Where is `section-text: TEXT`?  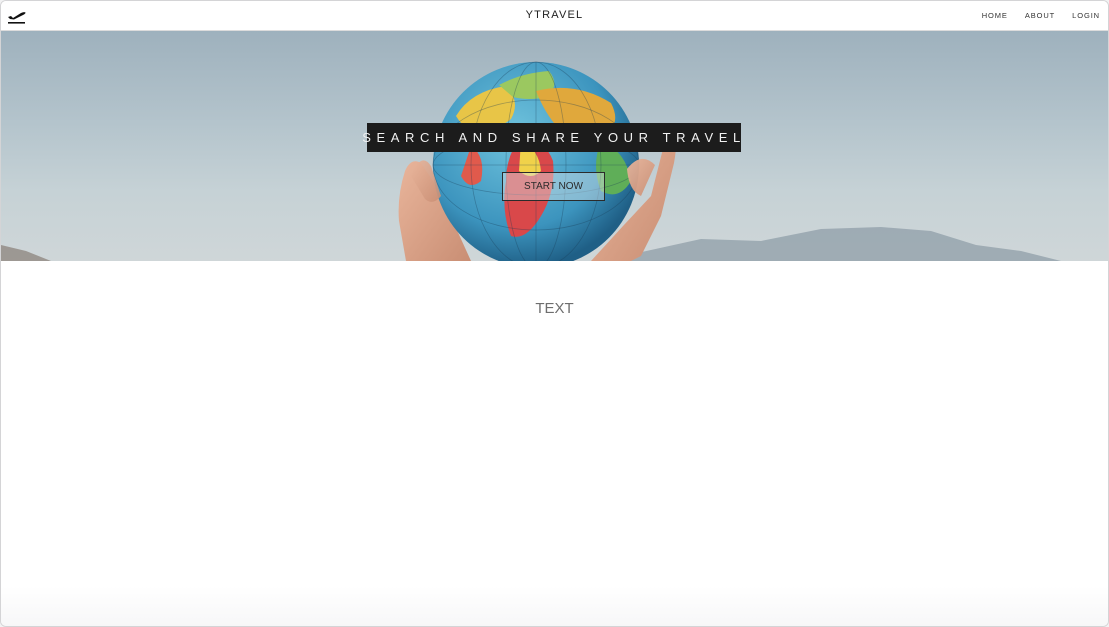 section-text: TEXT is located at coordinates (554, 308).